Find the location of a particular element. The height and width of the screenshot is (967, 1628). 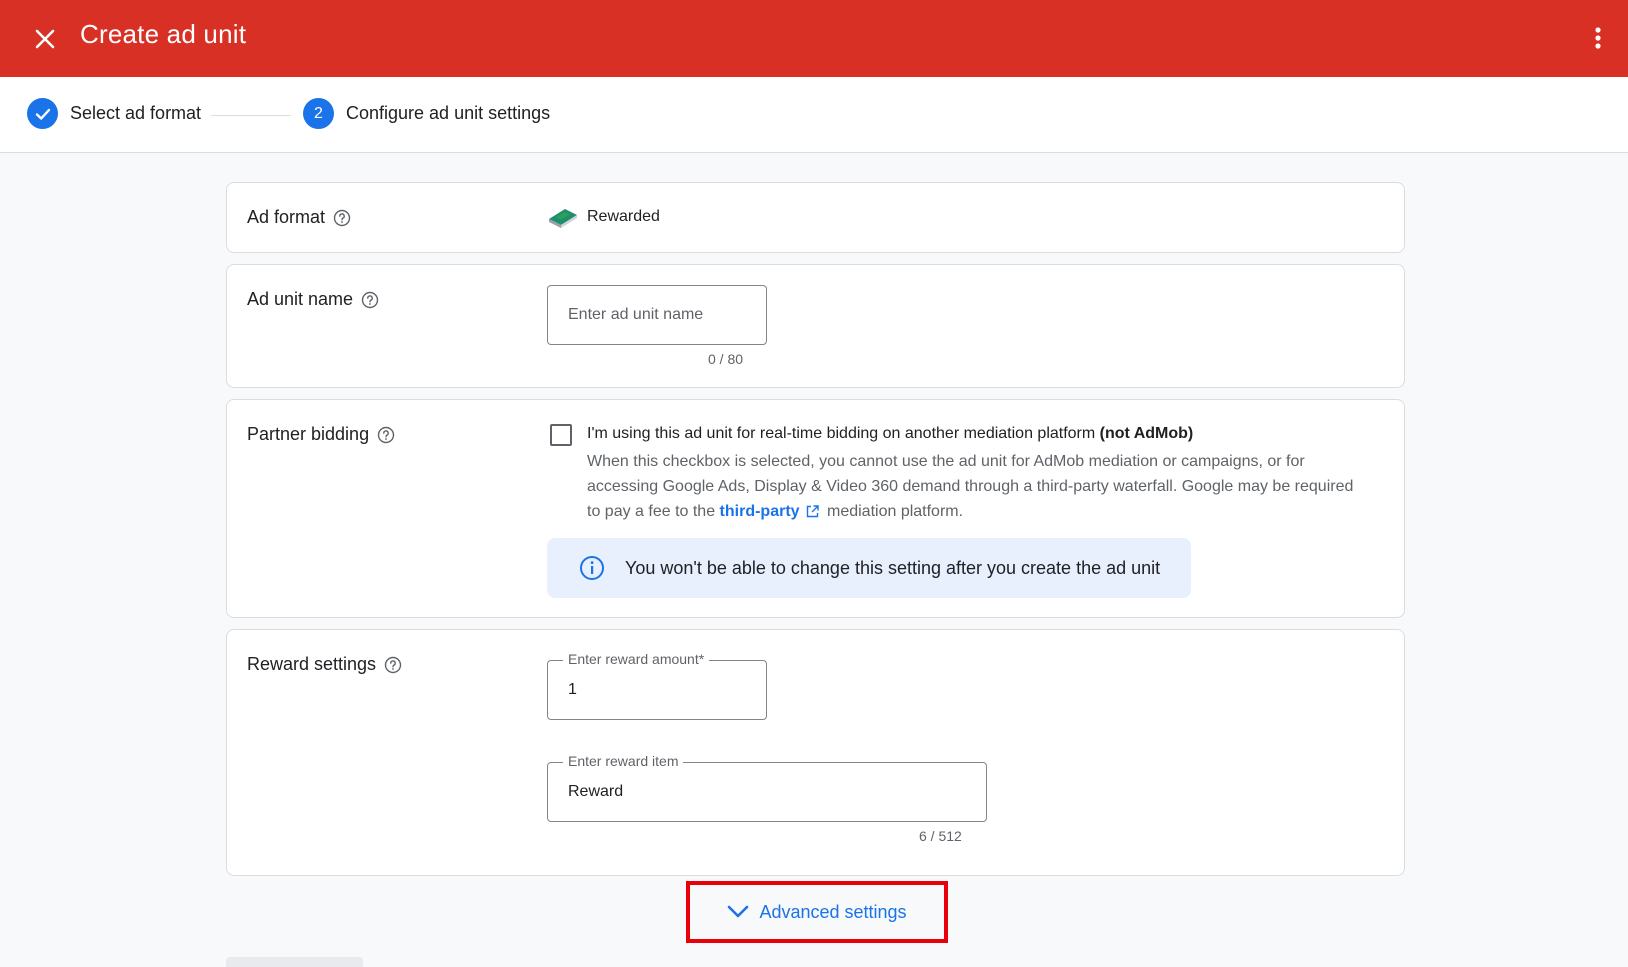

checkbox-bold-text: (not AdMob) is located at coordinates (1146, 433).